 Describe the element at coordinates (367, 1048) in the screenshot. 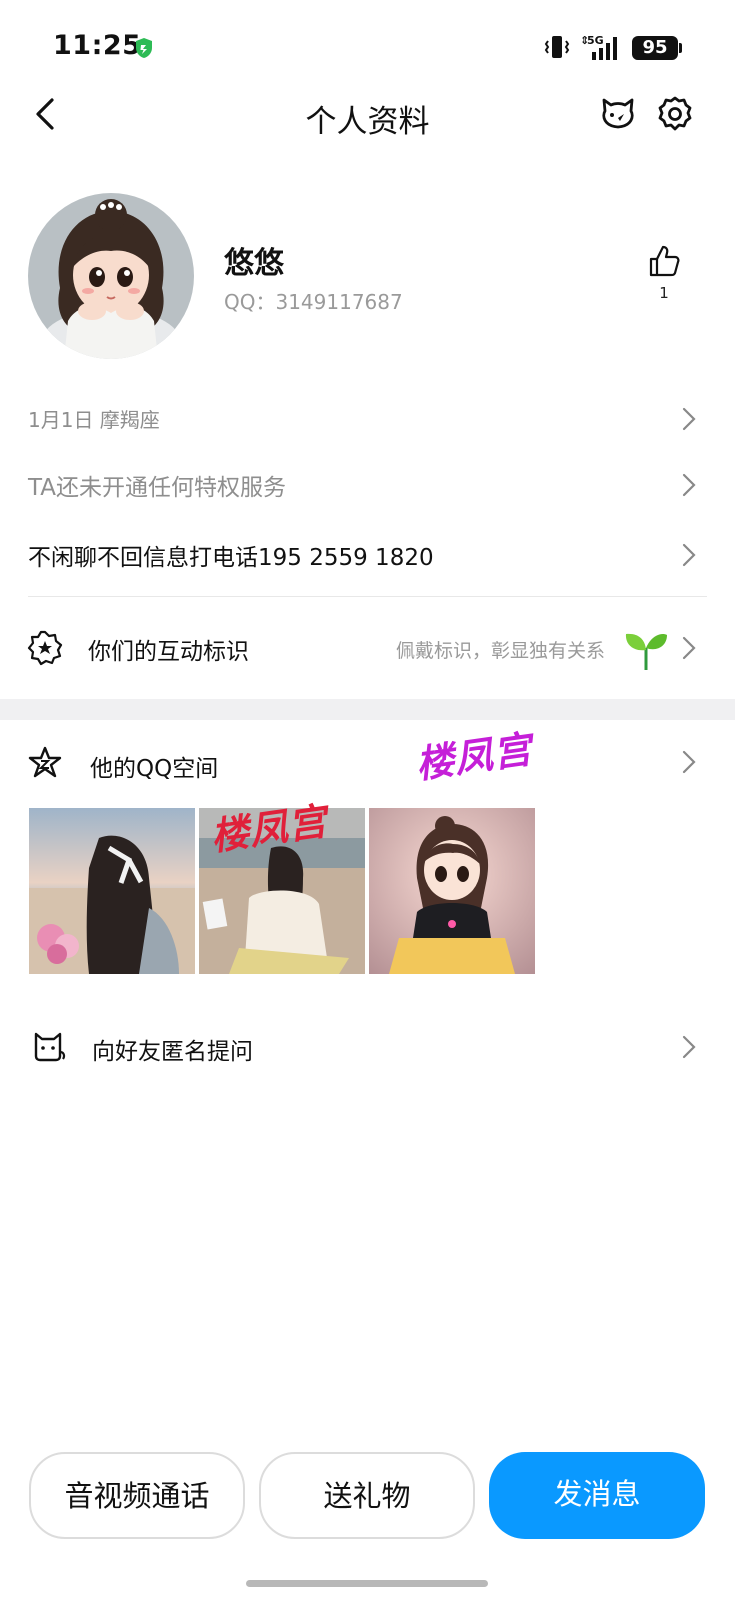

I see `anonymous-question-row: 向好友匿名提问` at that location.